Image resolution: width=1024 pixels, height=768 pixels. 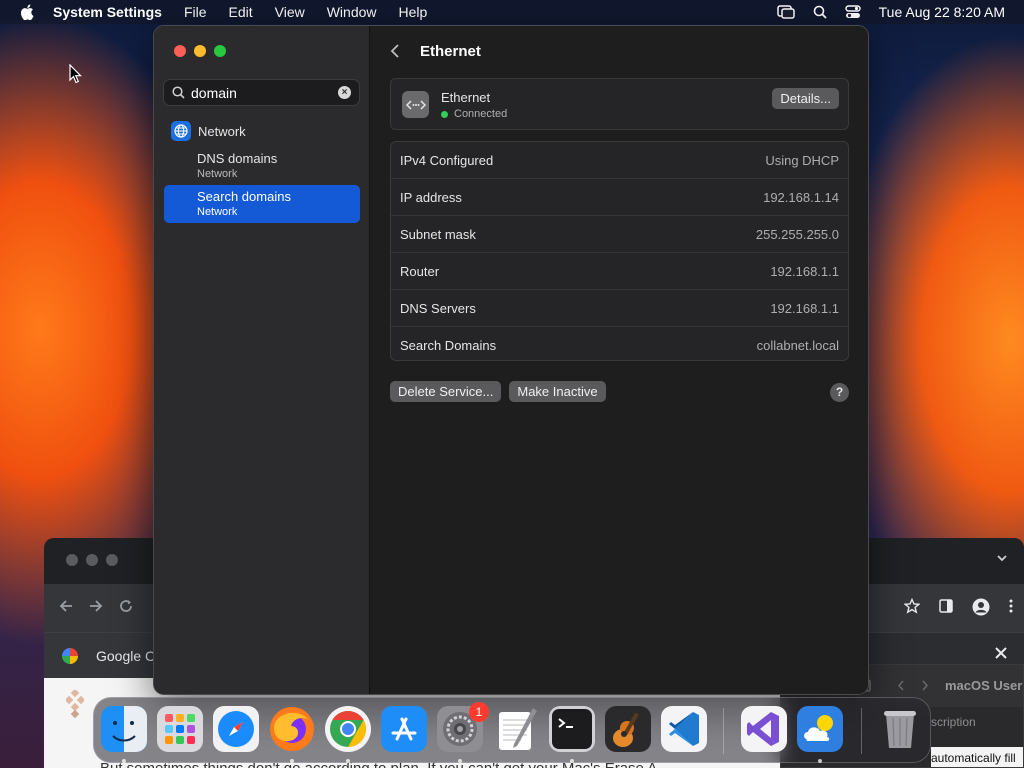 I want to click on search-result-dns-domains: DNS domains Network, so click(x=262, y=166).